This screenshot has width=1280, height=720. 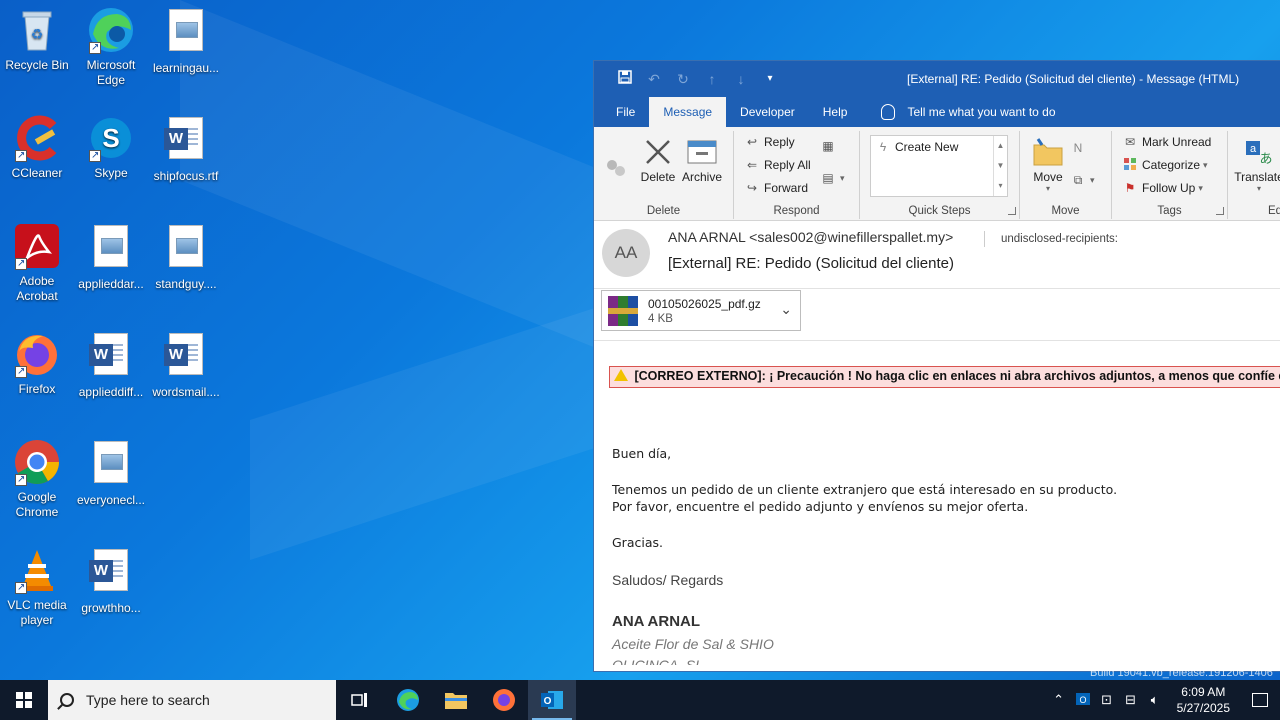 I want to click on taskbar-edge, so click(x=408, y=700).